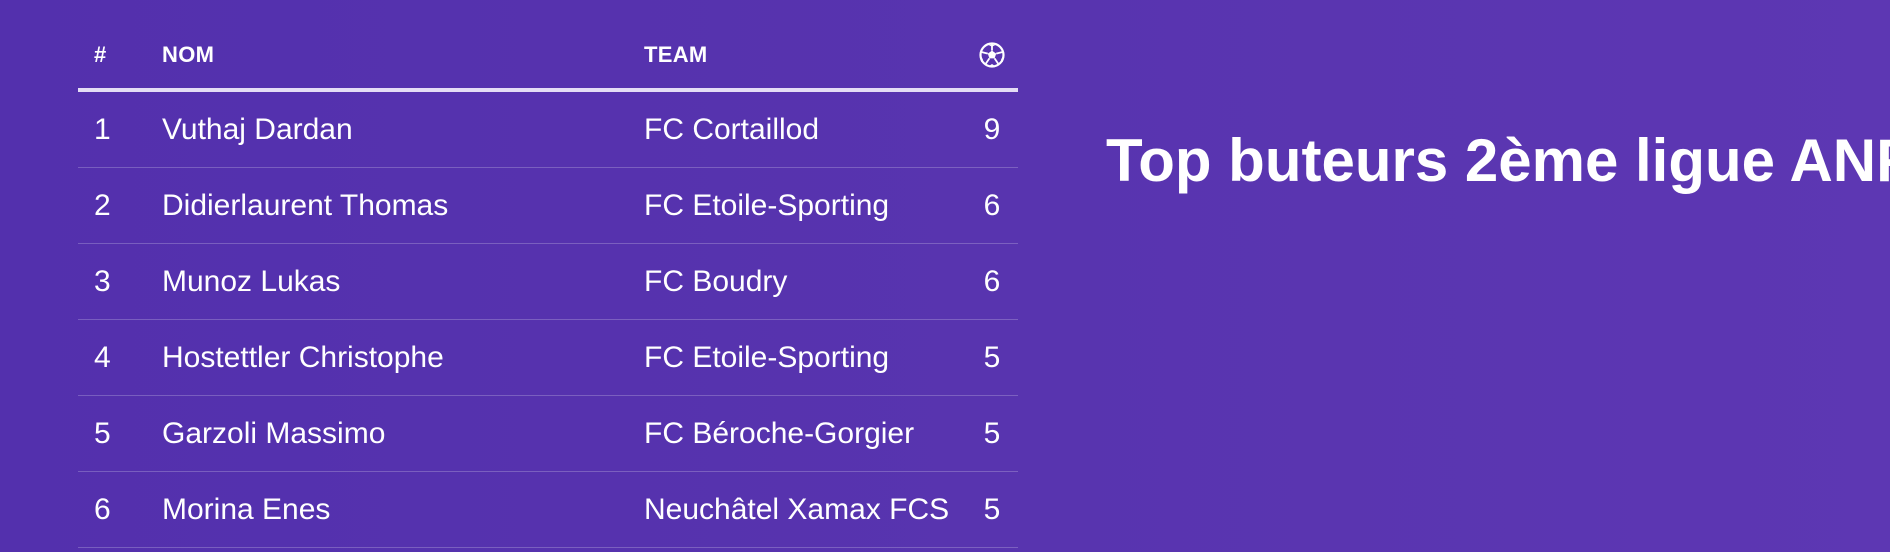 This screenshot has width=1890, height=552. Describe the element at coordinates (992, 129) in the screenshot. I see `row-goals: 9` at that location.